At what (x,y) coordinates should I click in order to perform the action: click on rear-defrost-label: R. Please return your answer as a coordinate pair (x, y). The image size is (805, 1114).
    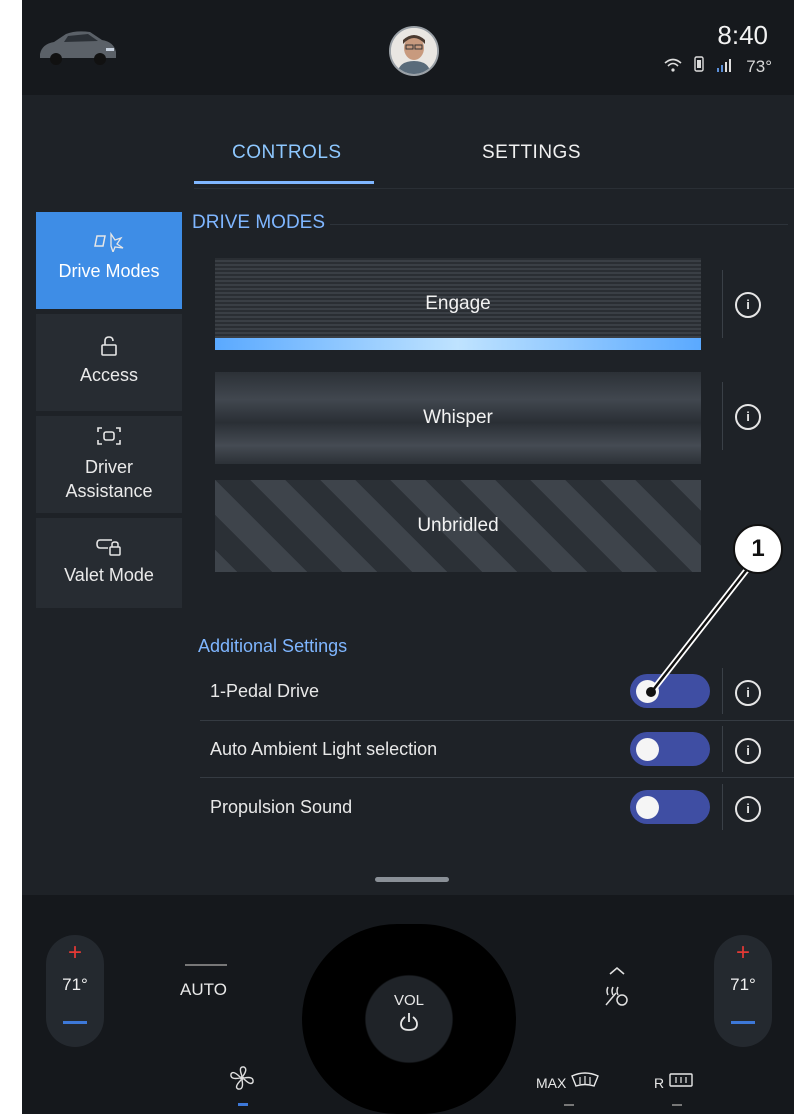
    Looking at the image, I should click on (659, 1083).